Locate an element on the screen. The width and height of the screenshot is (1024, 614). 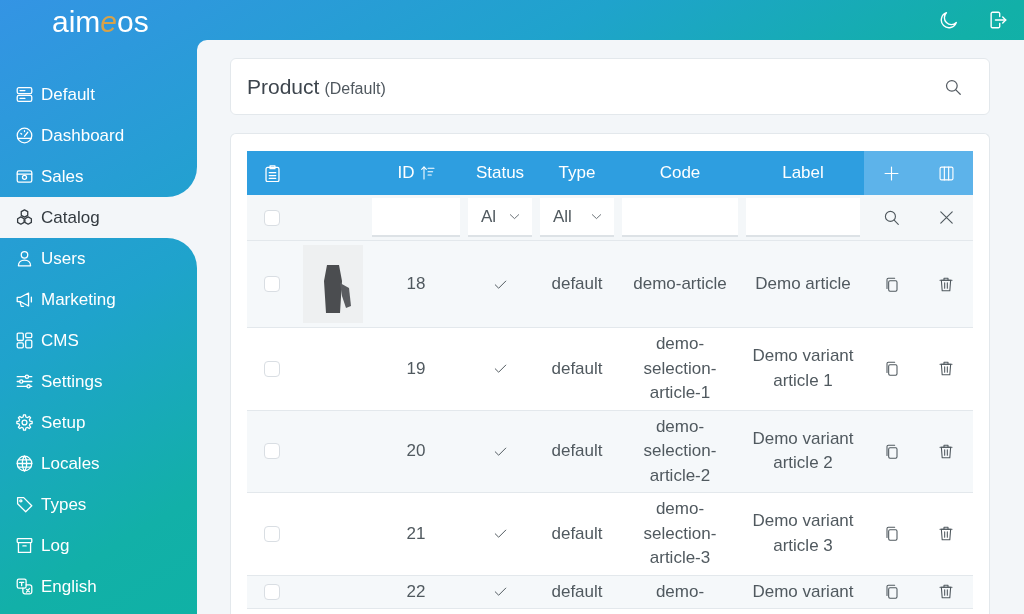
nav-item: CMS is located at coordinates (98, 340).